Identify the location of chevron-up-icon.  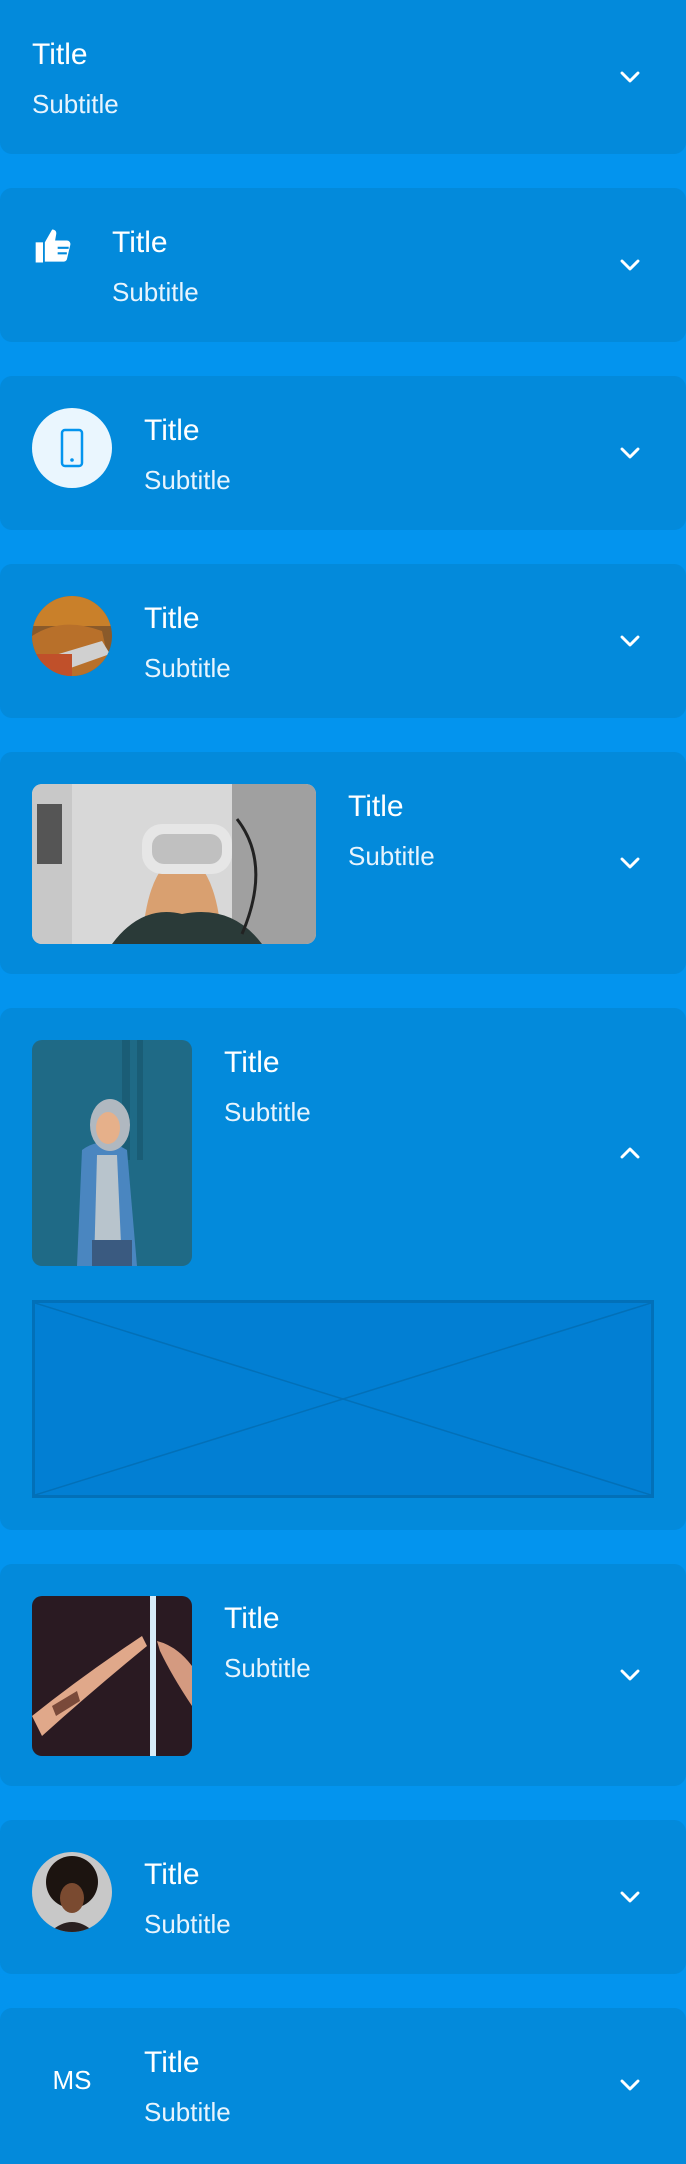
(630, 1153).